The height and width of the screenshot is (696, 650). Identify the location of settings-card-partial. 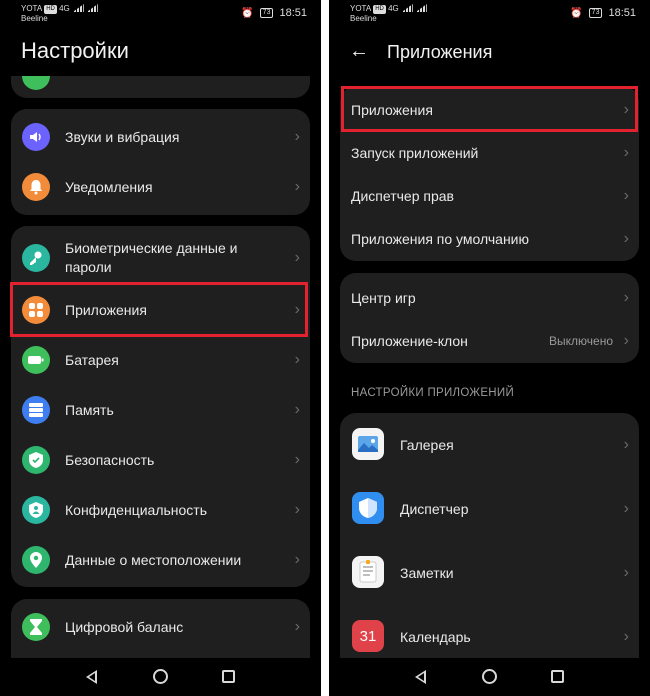
(160, 87).